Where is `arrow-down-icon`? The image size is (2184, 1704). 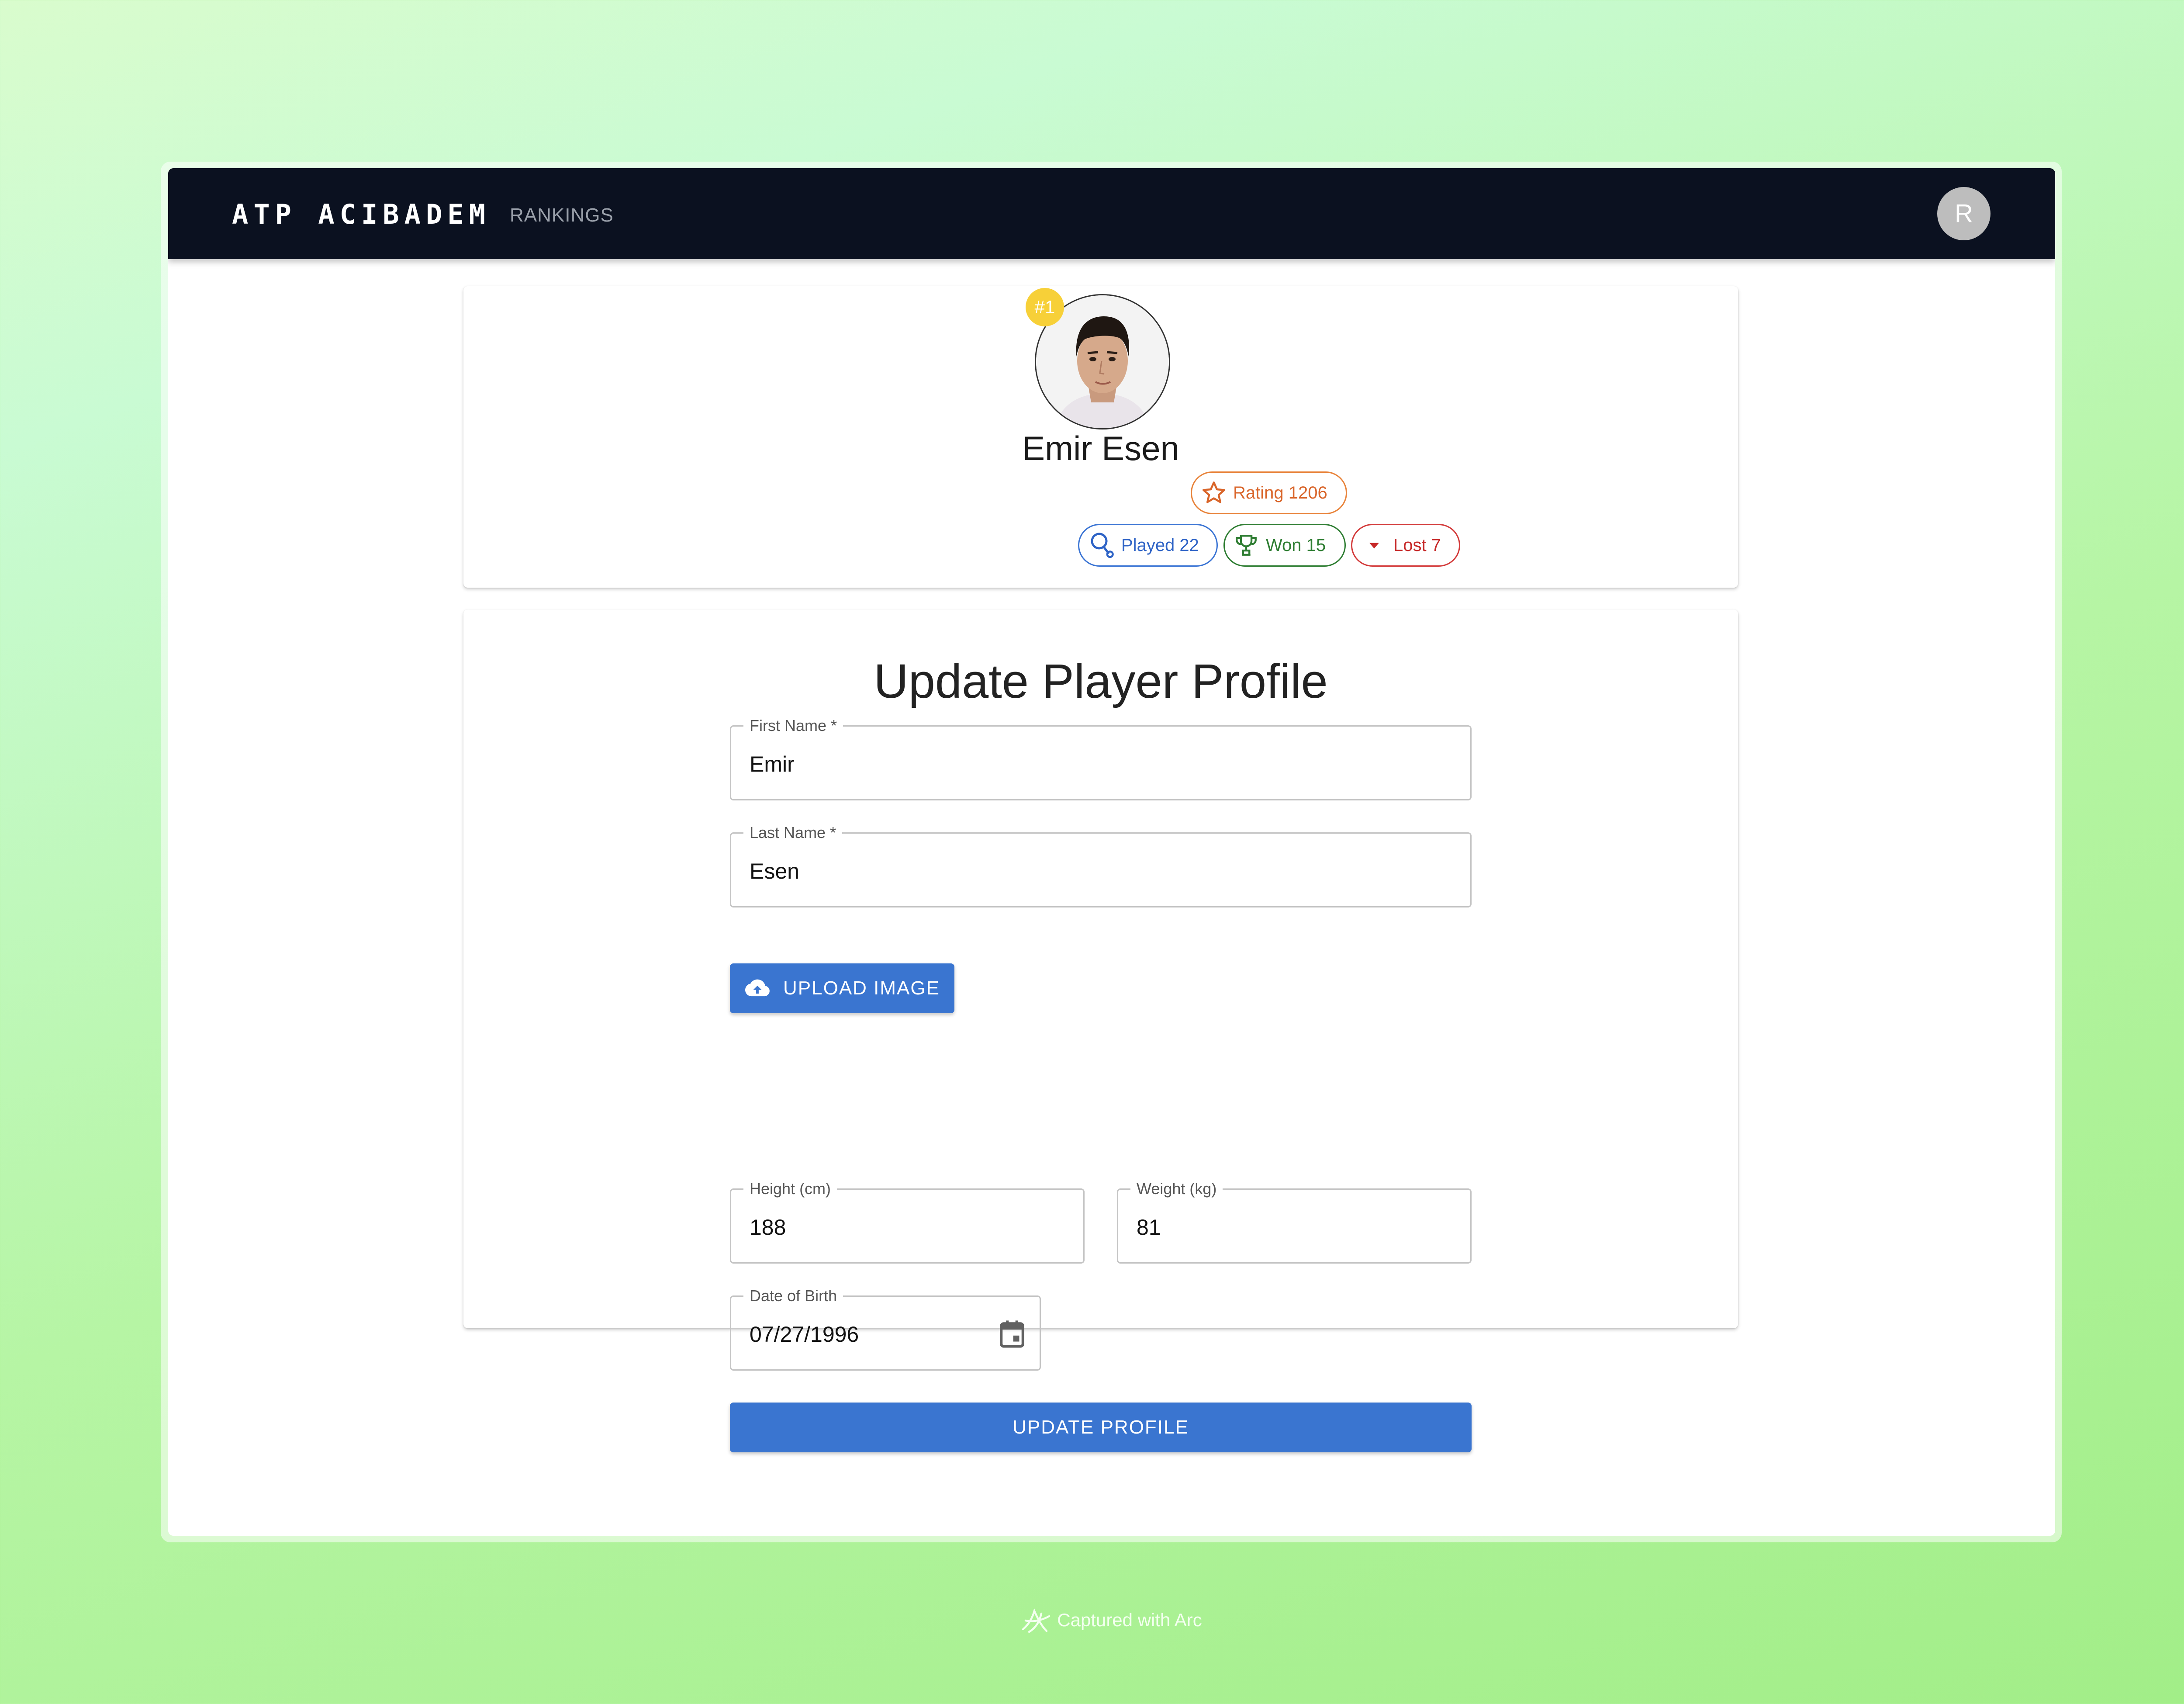 arrow-down-icon is located at coordinates (1374, 546).